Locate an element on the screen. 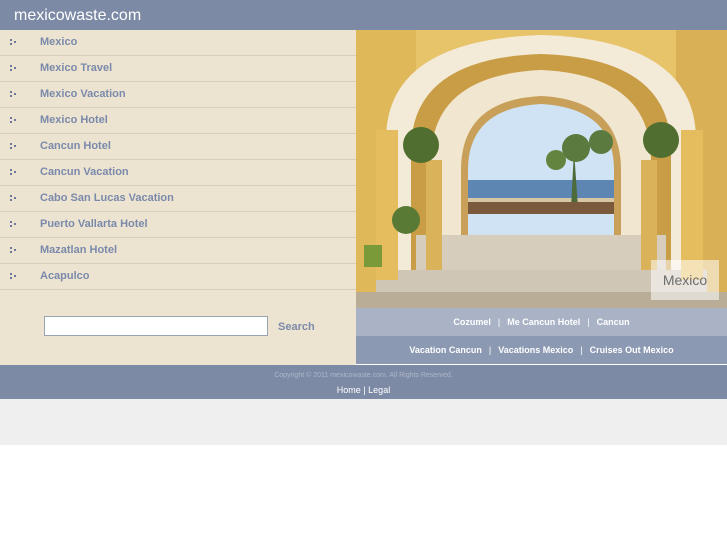 This screenshot has width=727, height=545. link-cozumel: Cozumel is located at coordinates (472, 322).